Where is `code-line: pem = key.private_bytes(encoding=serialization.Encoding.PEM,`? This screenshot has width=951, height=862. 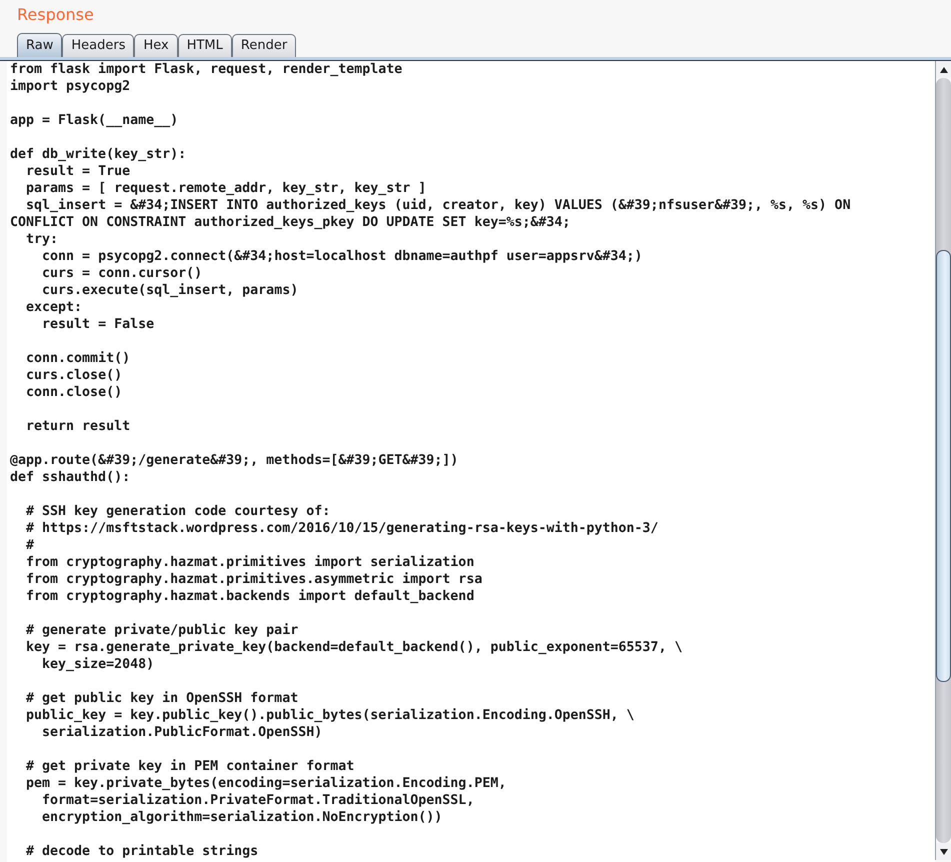 code-line: pem = key.private_bytes(encoding=serialization.Encoding.PEM, is located at coordinates (266, 783).